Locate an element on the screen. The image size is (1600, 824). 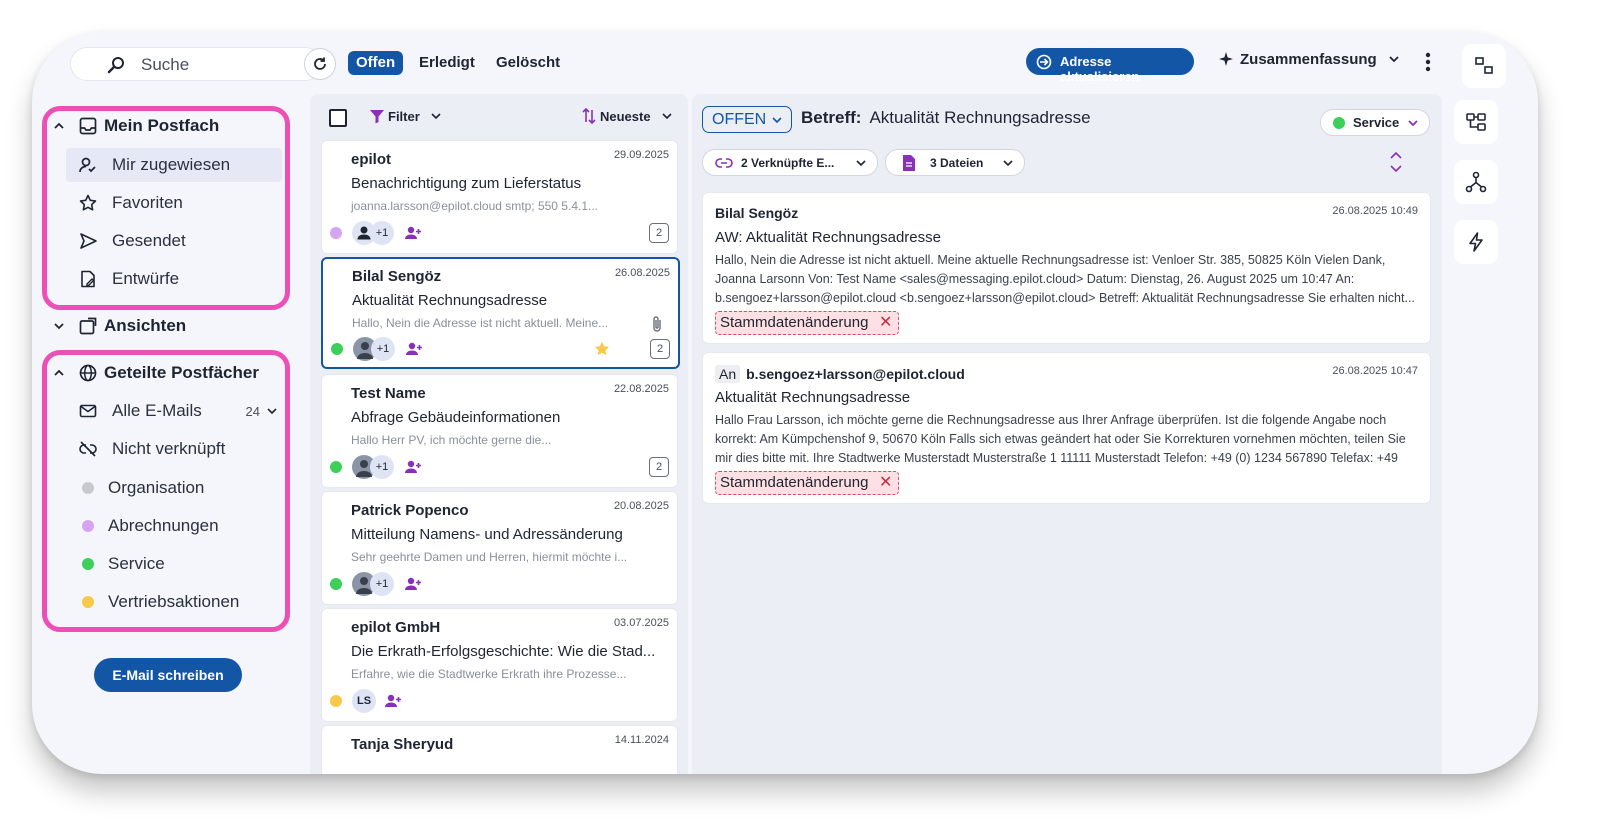
subject-line: Betreff: Aktualität Rechnungsadresse is located at coordinates (946, 118).